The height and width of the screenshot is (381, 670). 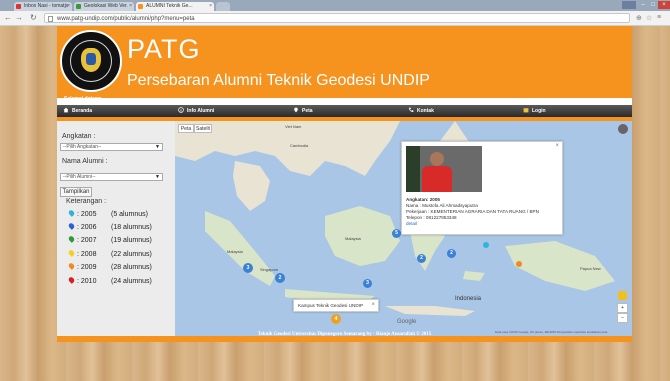 I want to click on phone-icon, so click(x=411, y=109).